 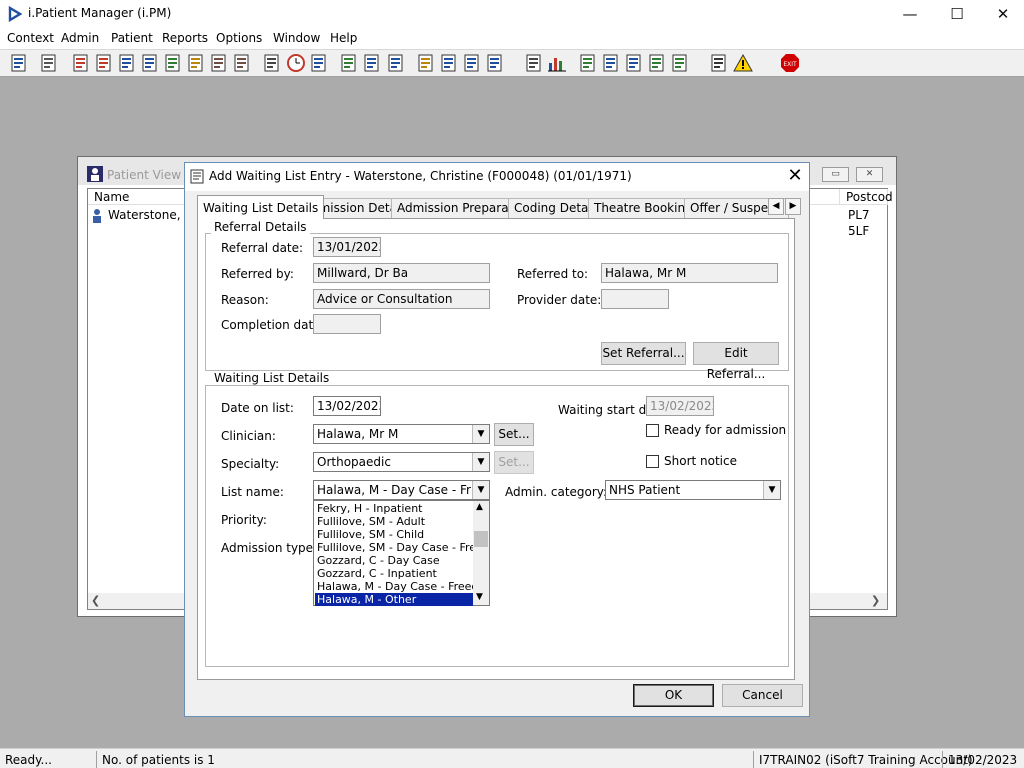 I want to click on document-icon, so click(x=127, y=63).